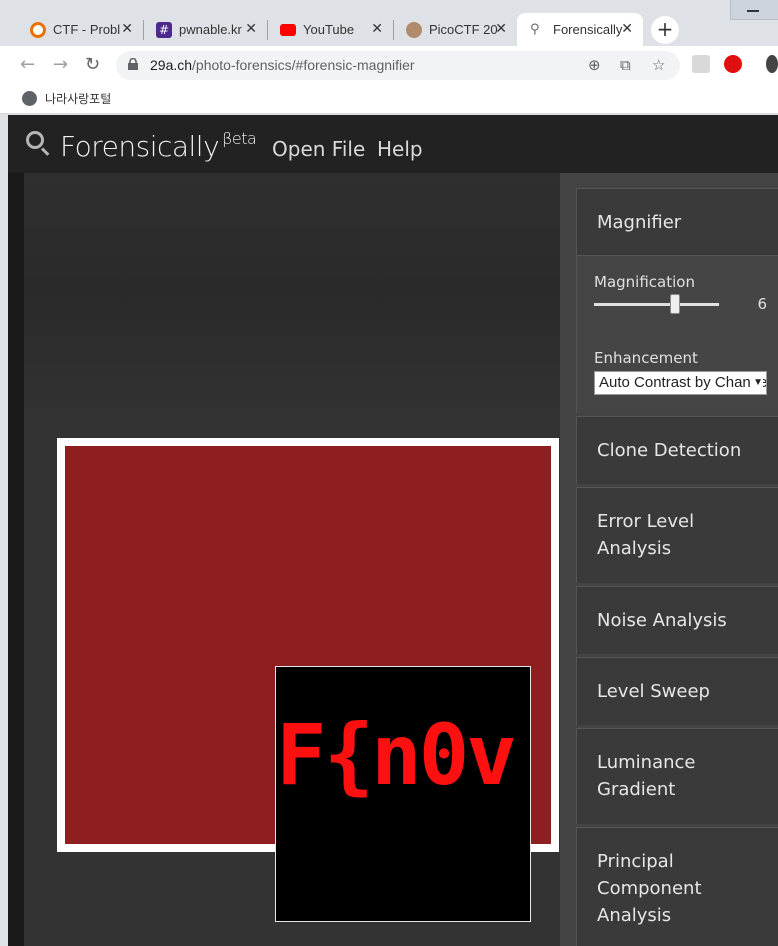  What do you see at coordinates (646, 358) in the screenshot?
I see `enhancement-label: Enhancement` at bounding box center [646, 358].